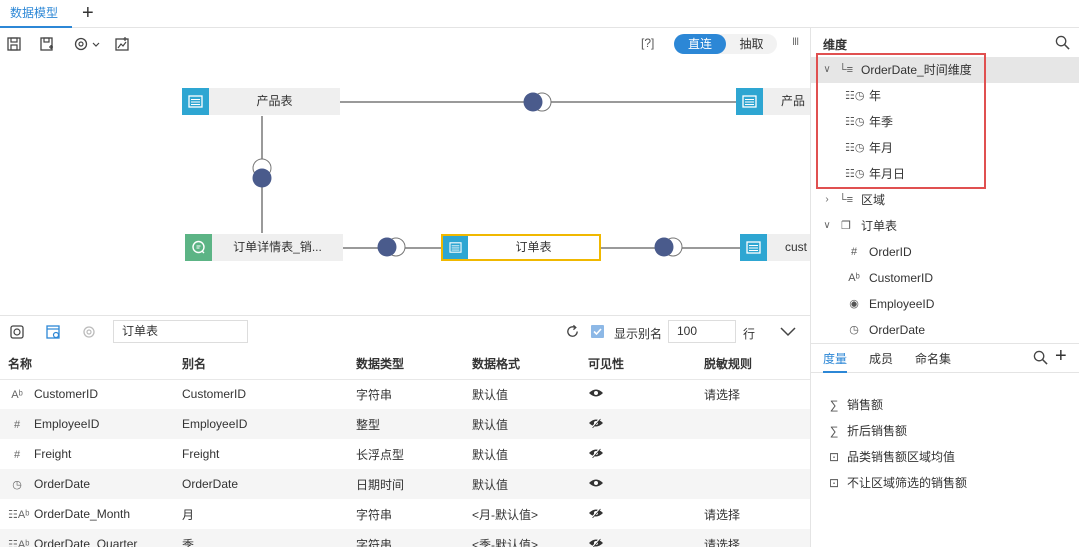  I want to click on more-button: III, so click(795, 42).